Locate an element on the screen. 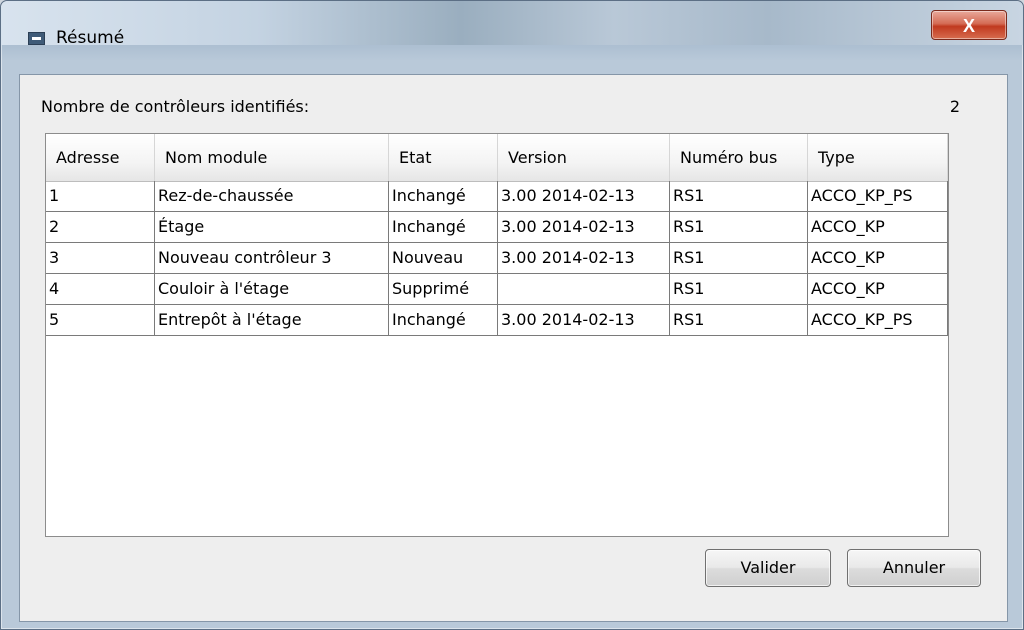  cell-etat: Supprimé is located at coordinates (443, 289).